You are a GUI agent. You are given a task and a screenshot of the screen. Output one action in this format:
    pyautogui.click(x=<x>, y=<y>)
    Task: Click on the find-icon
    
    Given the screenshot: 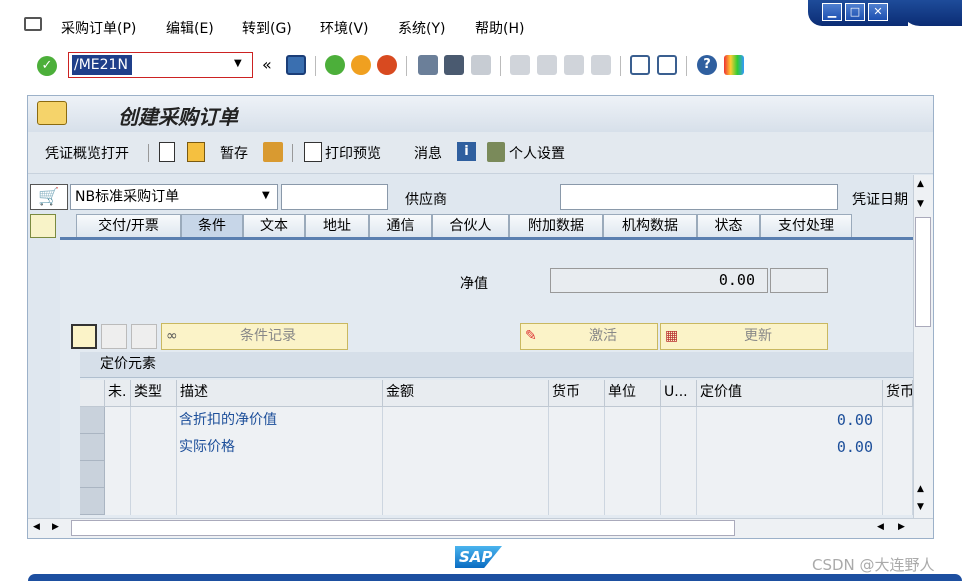 What is the action you would take?
    pyautogui.click(x=454, y=65)
    